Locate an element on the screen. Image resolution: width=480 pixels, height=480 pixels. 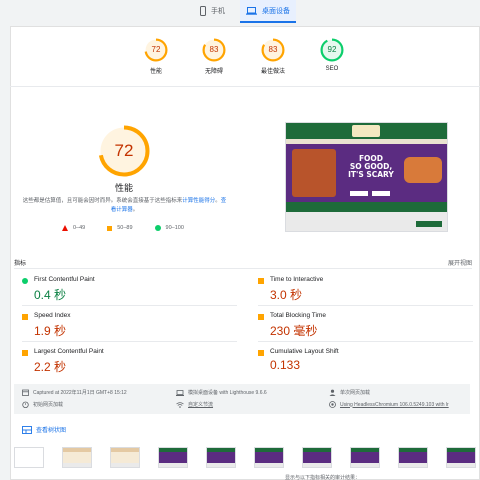
metric-value: 0.4 秒 is located at coordinates (50, 295).